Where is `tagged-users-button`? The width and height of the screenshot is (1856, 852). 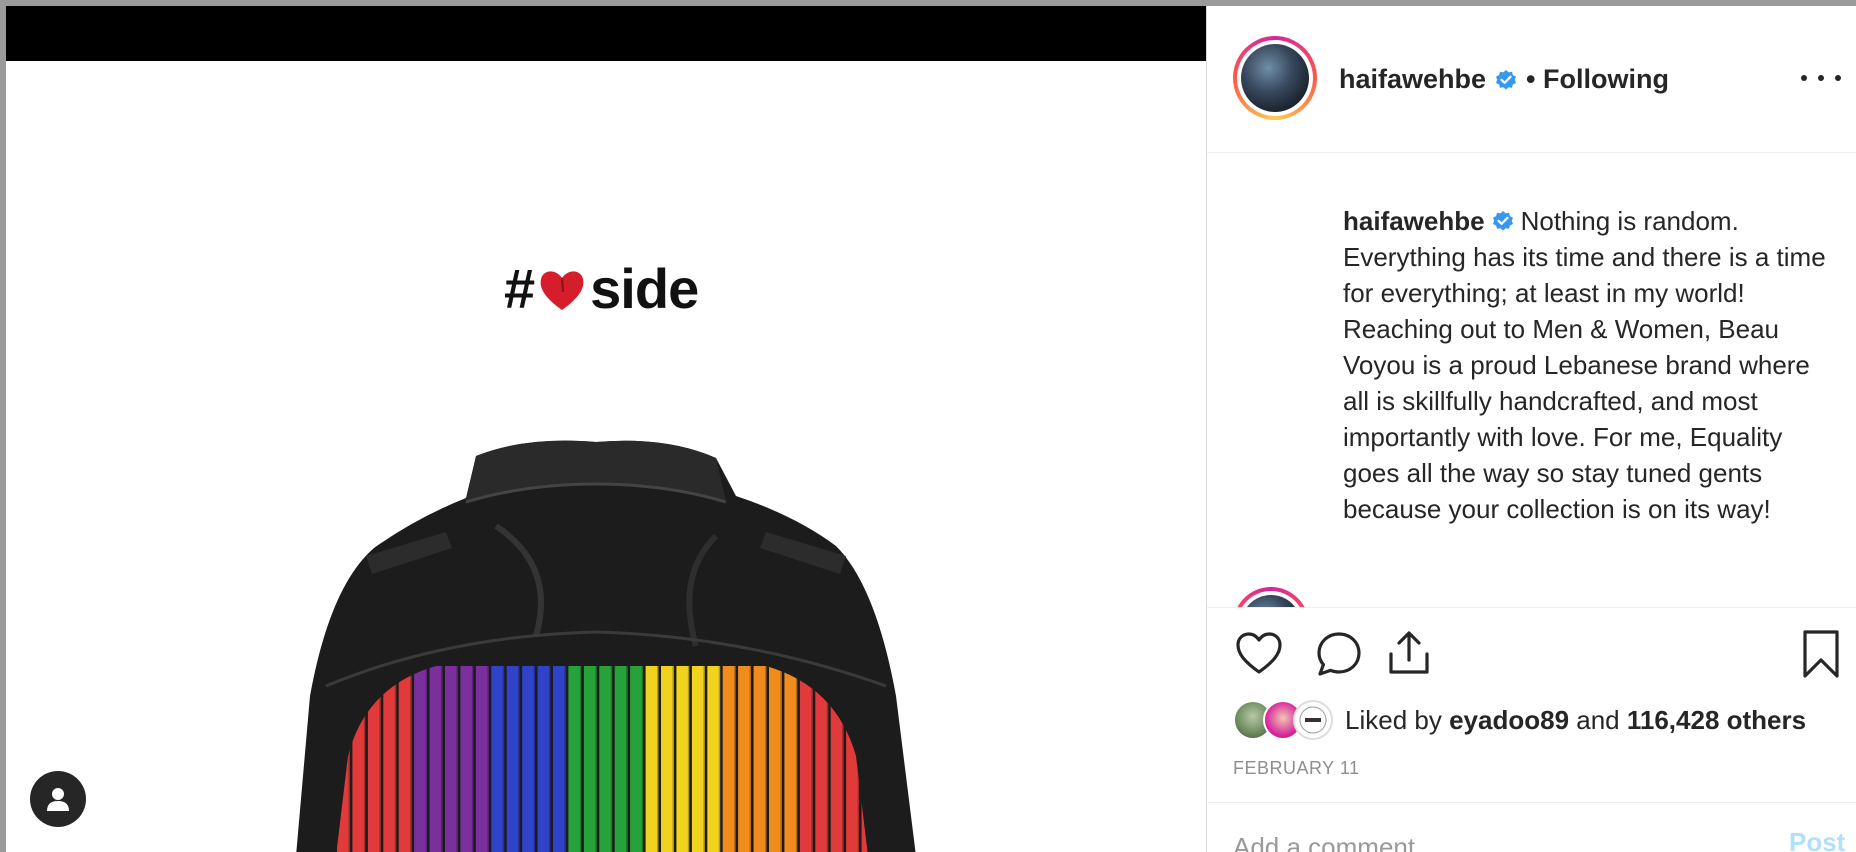
tagged-users-button is located at coordinates (58, 799).